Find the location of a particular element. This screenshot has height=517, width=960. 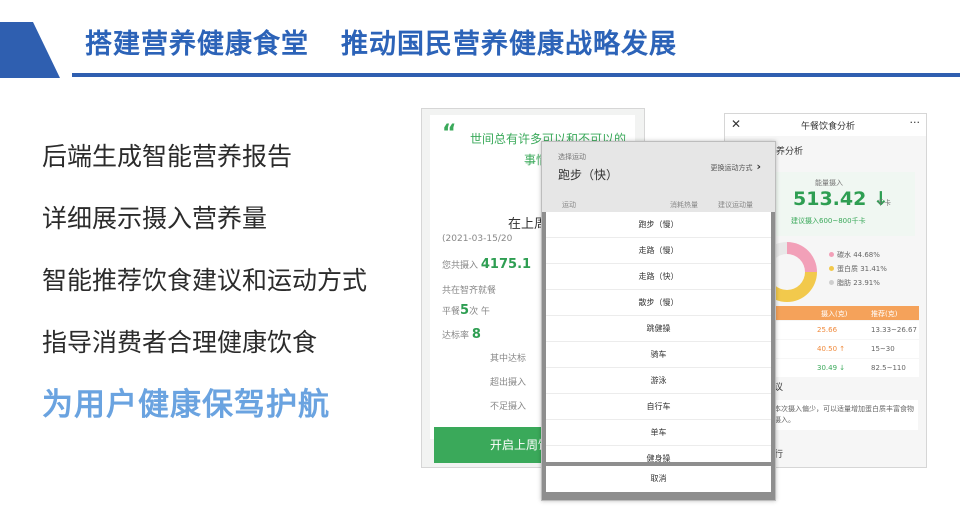

picker-item: 跳健操 is located at coordinates (658, 329).